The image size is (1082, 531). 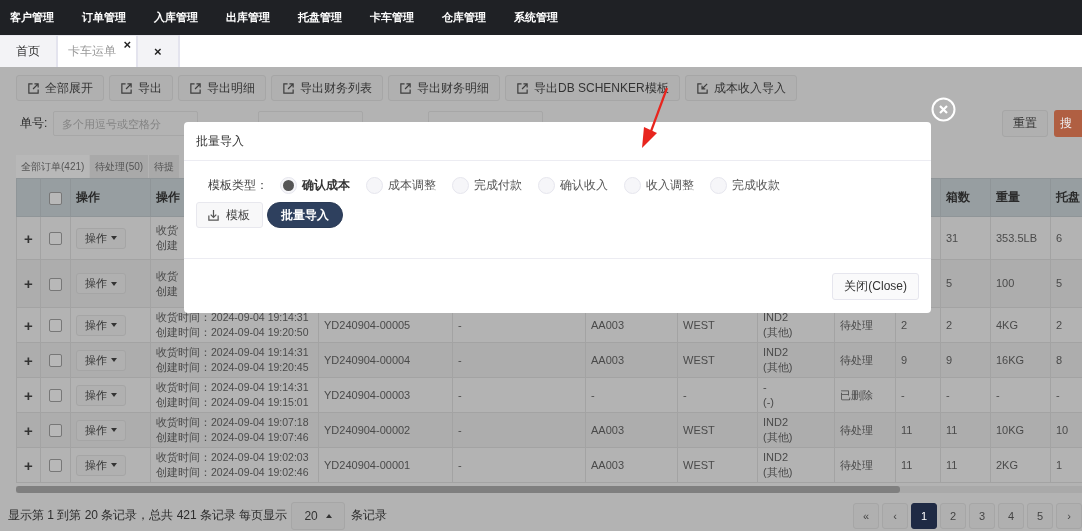 I want to click on batch-import-button: 批量导入, so click(x=305, y=215).